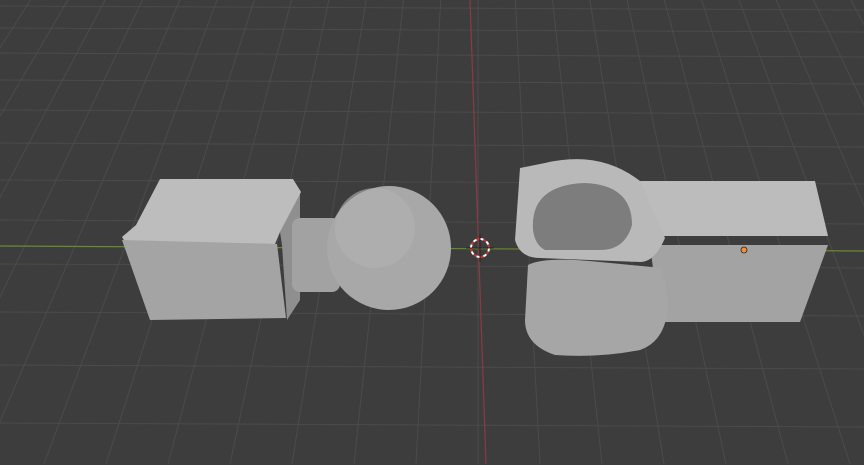  I want to click on clamp-front-face, so click(596, 307).